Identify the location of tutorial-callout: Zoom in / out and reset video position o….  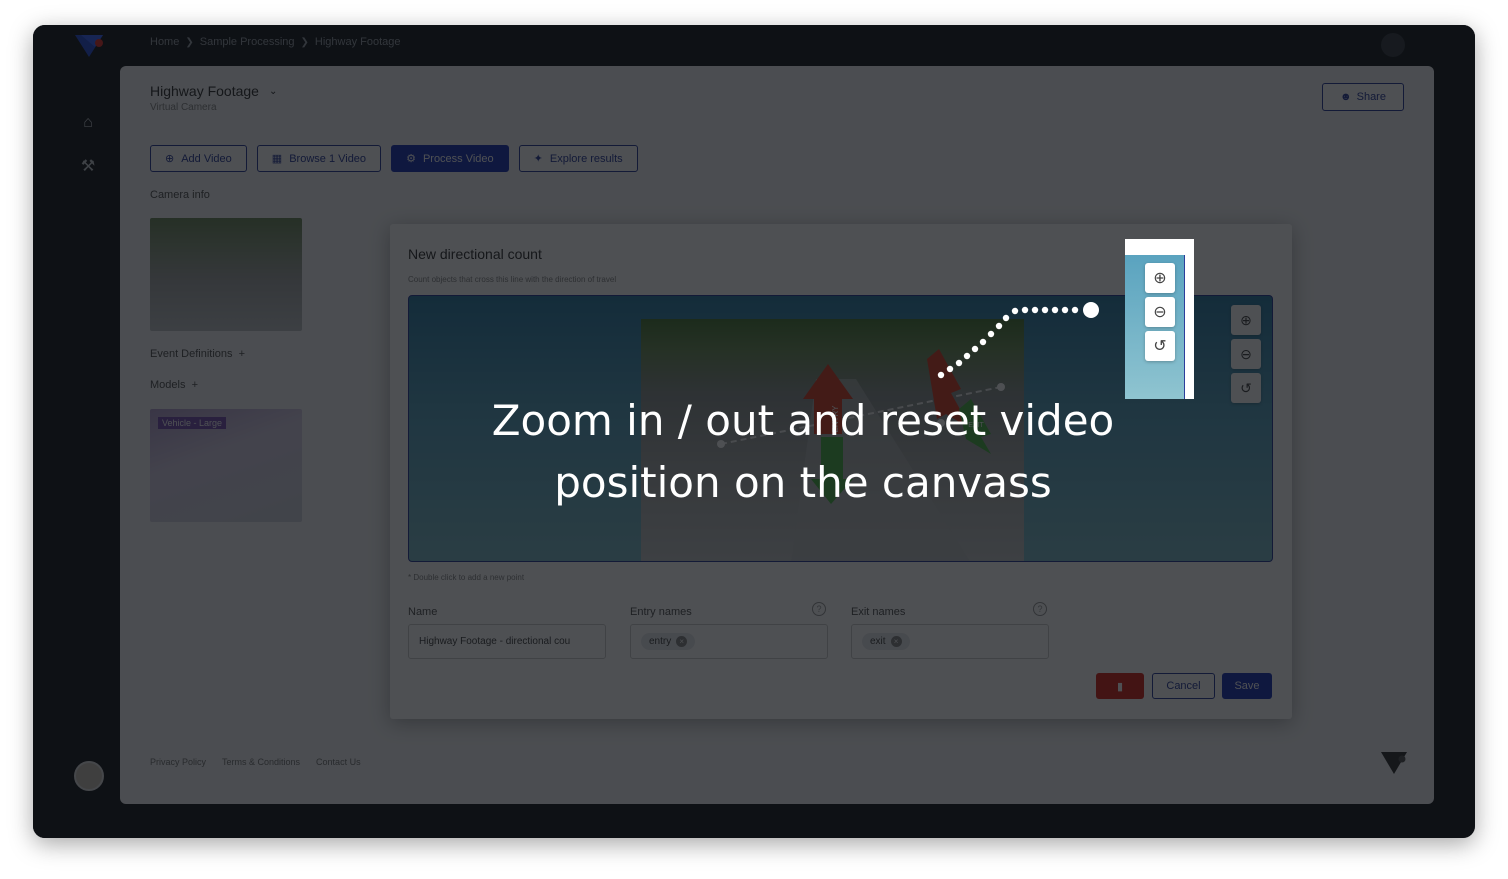
(803, 452).